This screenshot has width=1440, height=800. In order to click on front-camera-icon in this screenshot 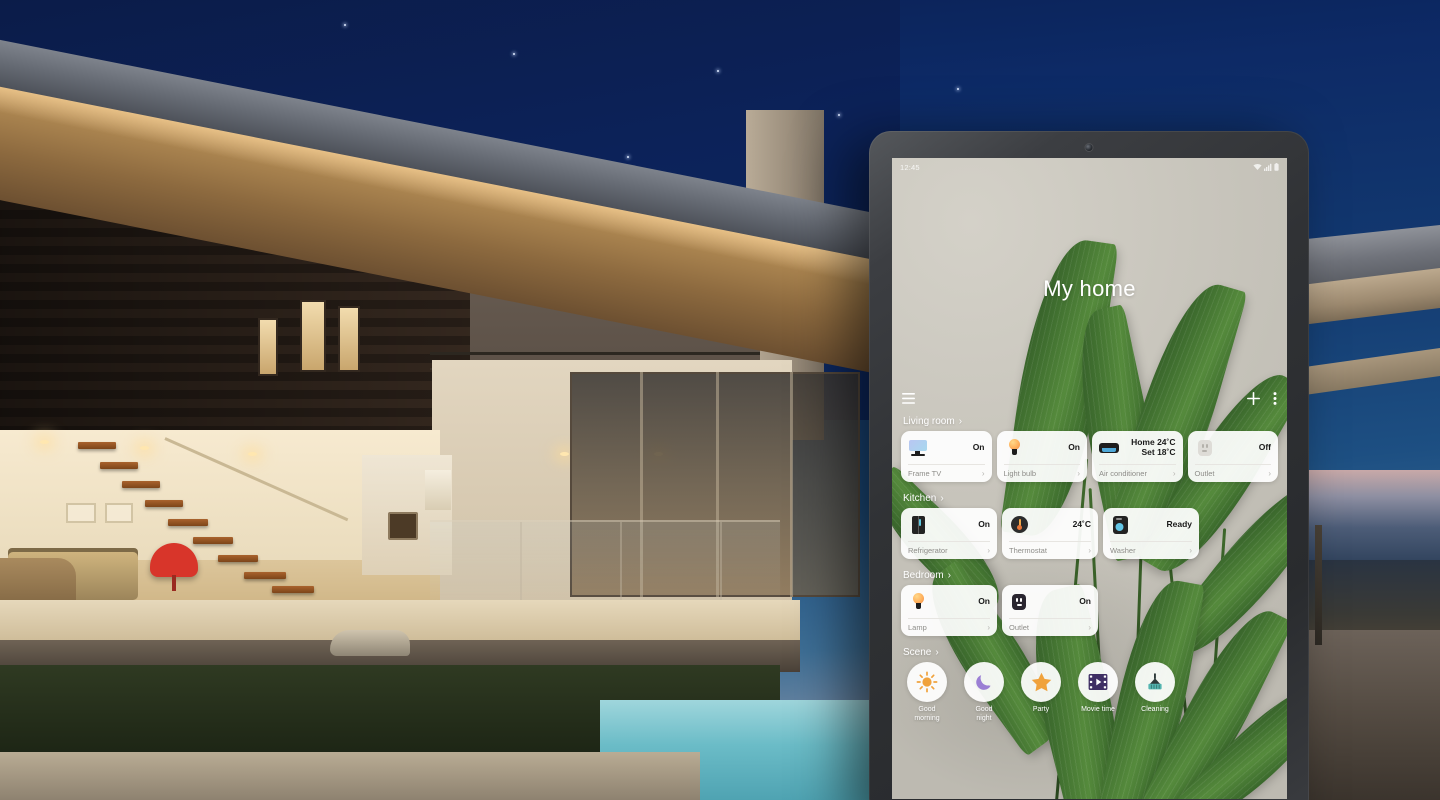, I will do `click(1089, 147)`.